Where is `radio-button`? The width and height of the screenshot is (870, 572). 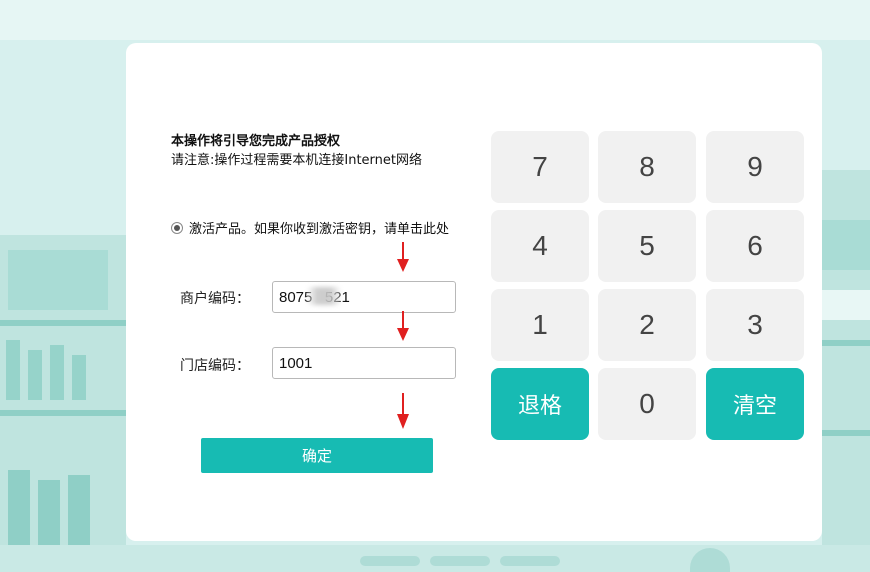
radio-button is located at coordinates (177, 227).